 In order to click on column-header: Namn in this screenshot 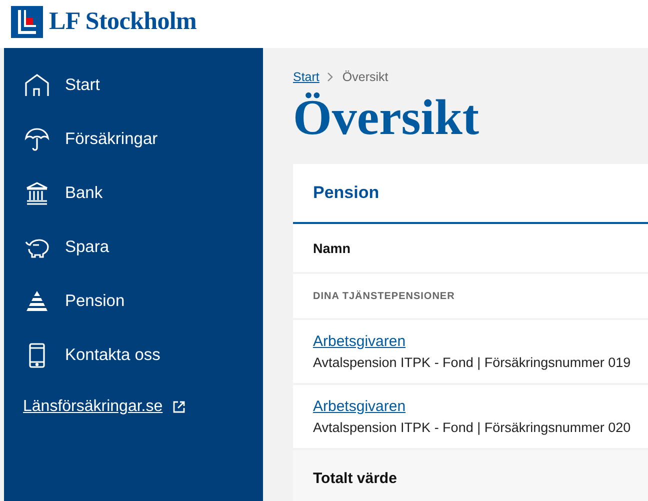, I will do `click(332, 248)`.